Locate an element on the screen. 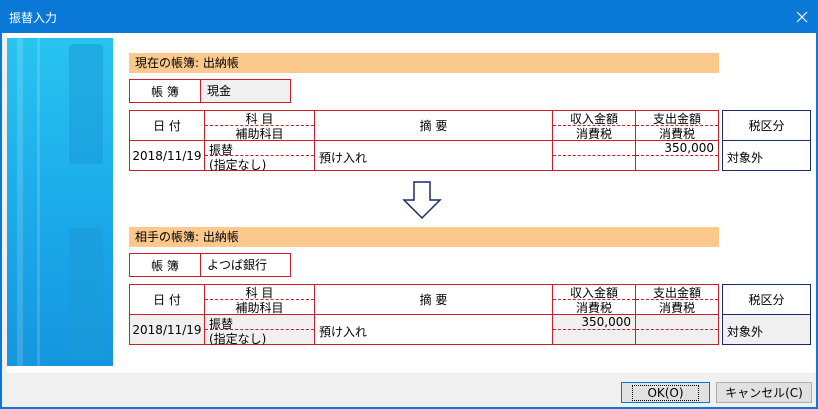 This screenshot has width=818, height=409. row-income-2: 350,000 is located at coordinates (594, 329).